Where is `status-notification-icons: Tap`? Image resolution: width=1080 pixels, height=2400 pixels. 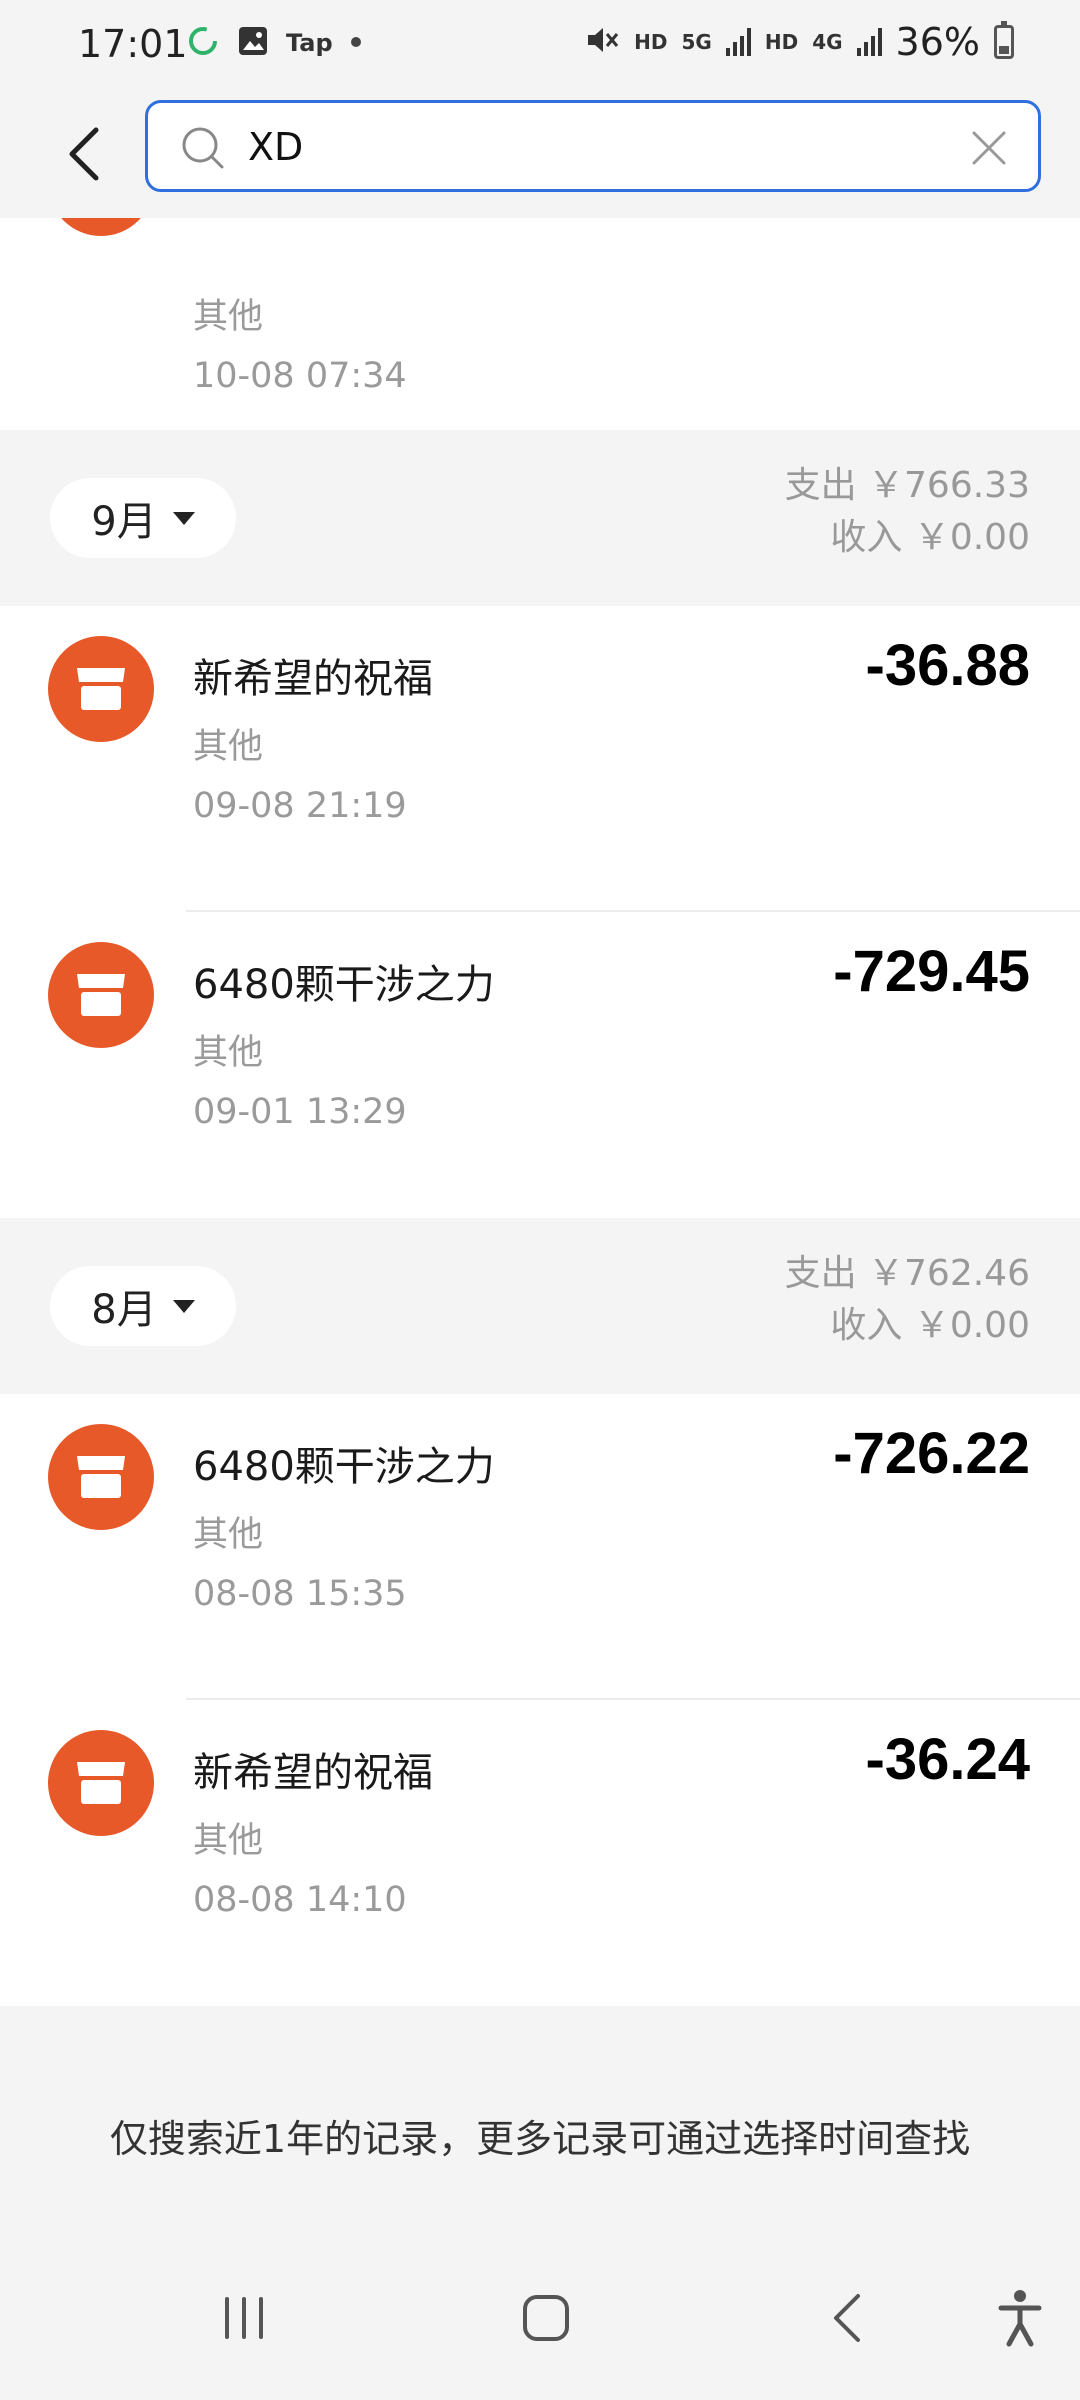 status-notification-icons: Tap is located at coordinates (274, 43).